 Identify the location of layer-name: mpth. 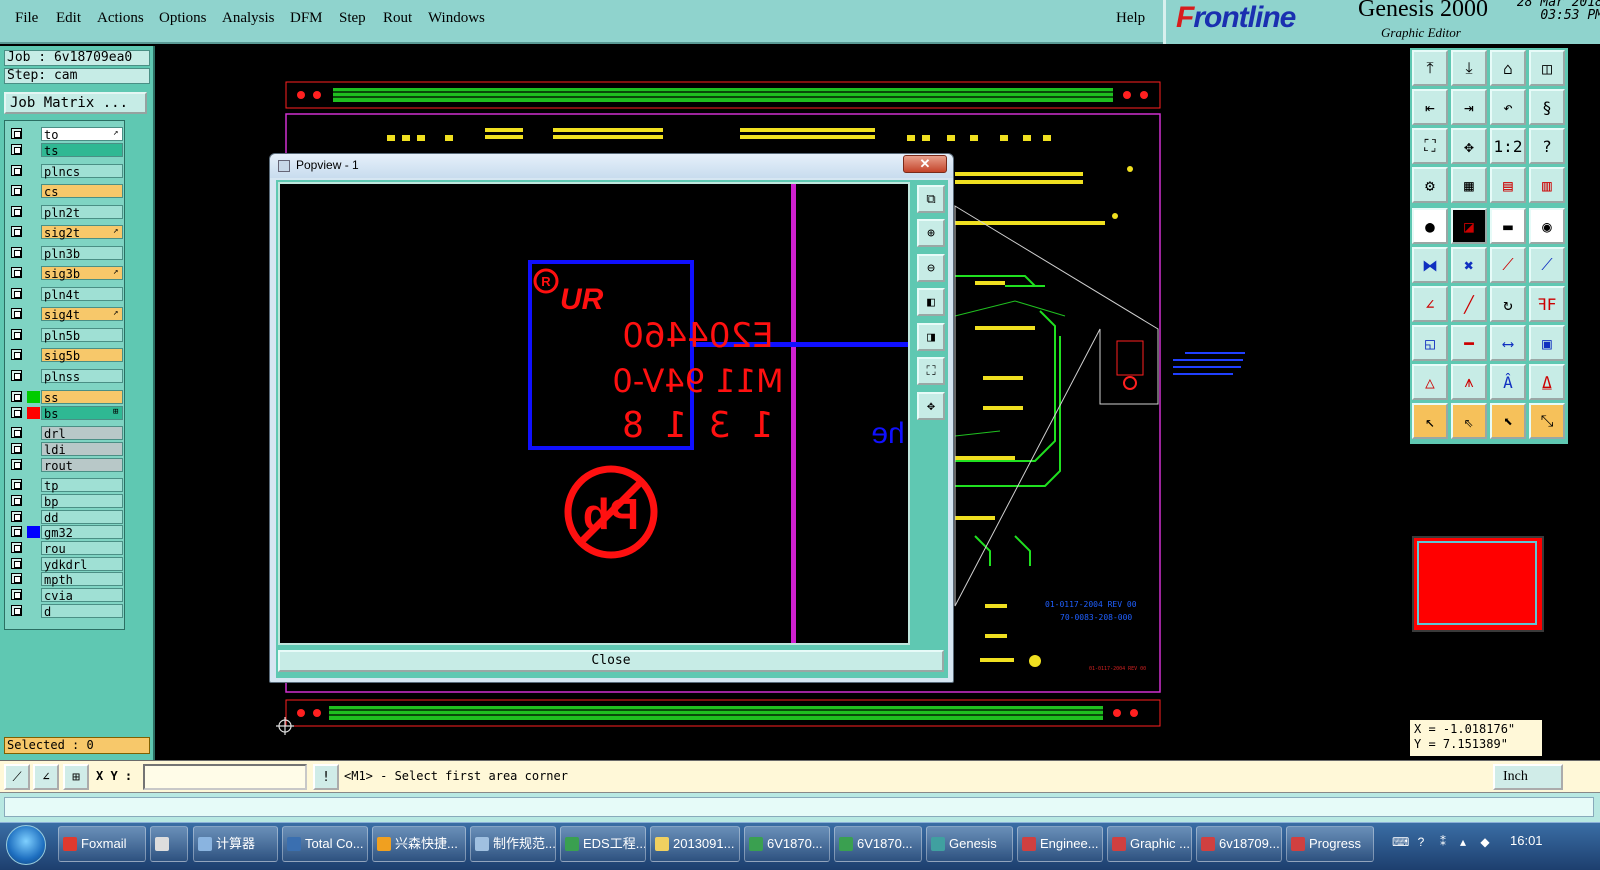
(82, 579).